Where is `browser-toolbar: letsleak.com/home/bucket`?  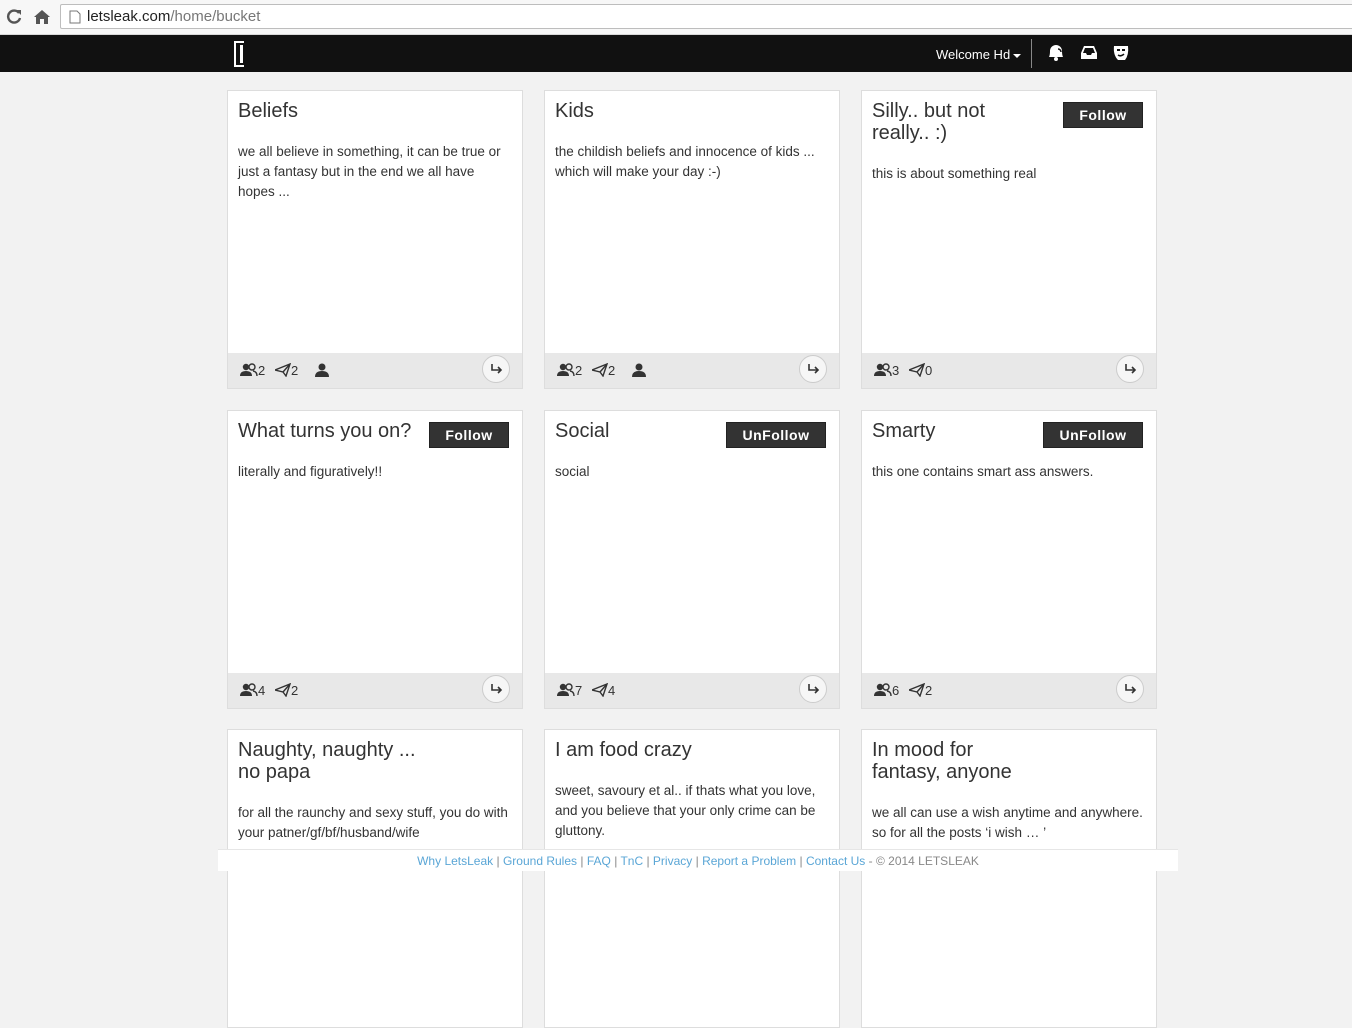 browser-toolbar: letsleak.com/home/bucket is located at coordinates (676, 17).